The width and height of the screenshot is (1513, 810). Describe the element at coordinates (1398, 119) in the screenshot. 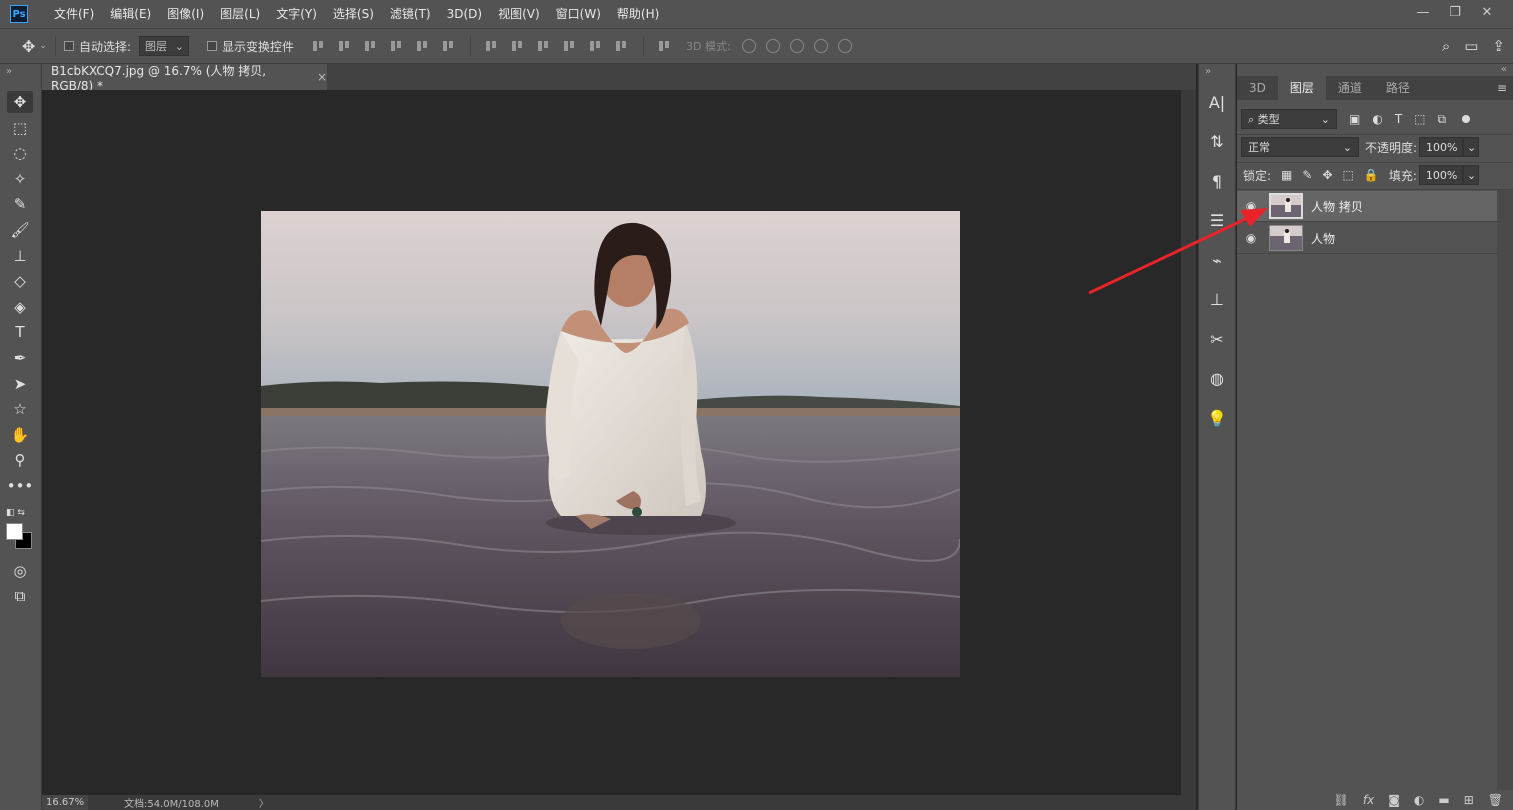

I see `filter-type-icon: T` at that location.